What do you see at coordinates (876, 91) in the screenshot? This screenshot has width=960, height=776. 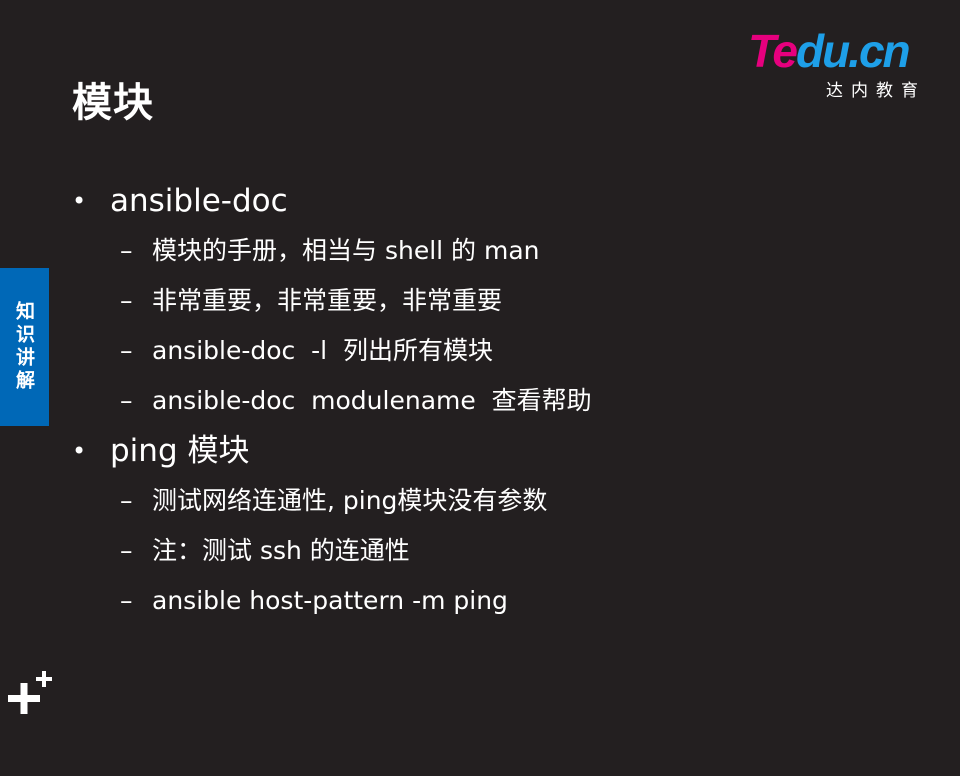 I see `logo-subtitle: 达内教育` at bounding box center [876, 91].